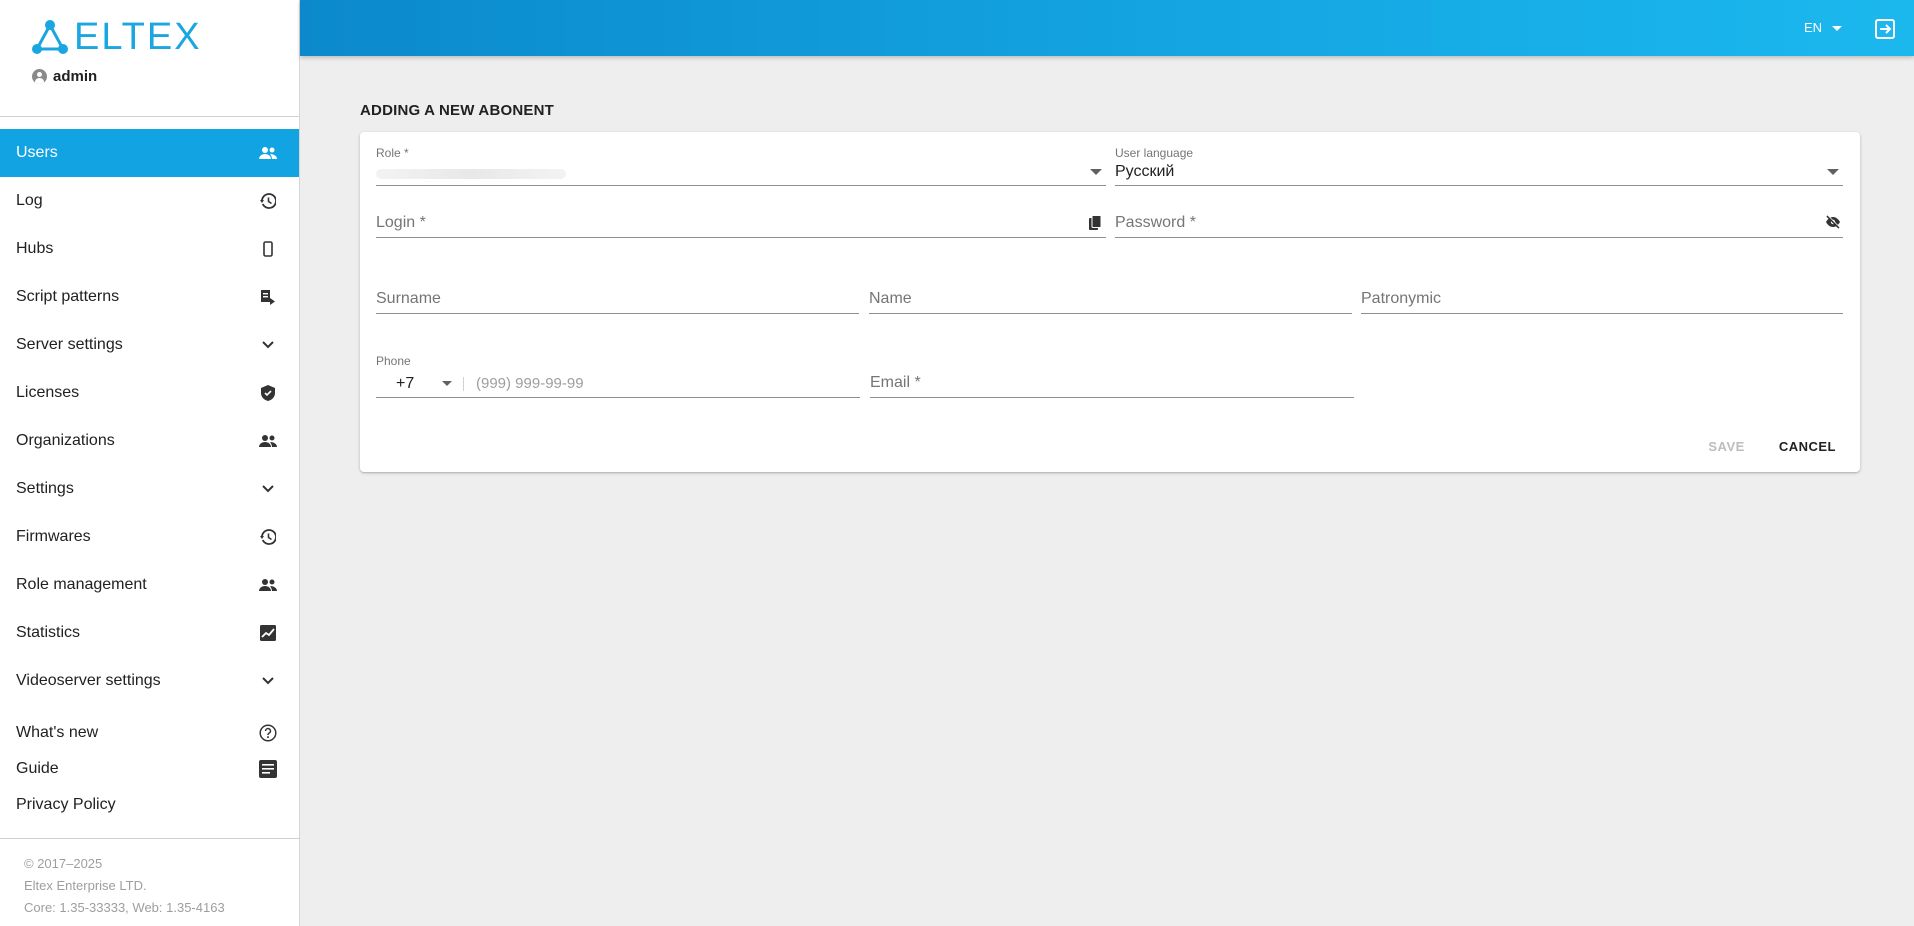  I want to click on link-label: Guide, so click(37, 768).